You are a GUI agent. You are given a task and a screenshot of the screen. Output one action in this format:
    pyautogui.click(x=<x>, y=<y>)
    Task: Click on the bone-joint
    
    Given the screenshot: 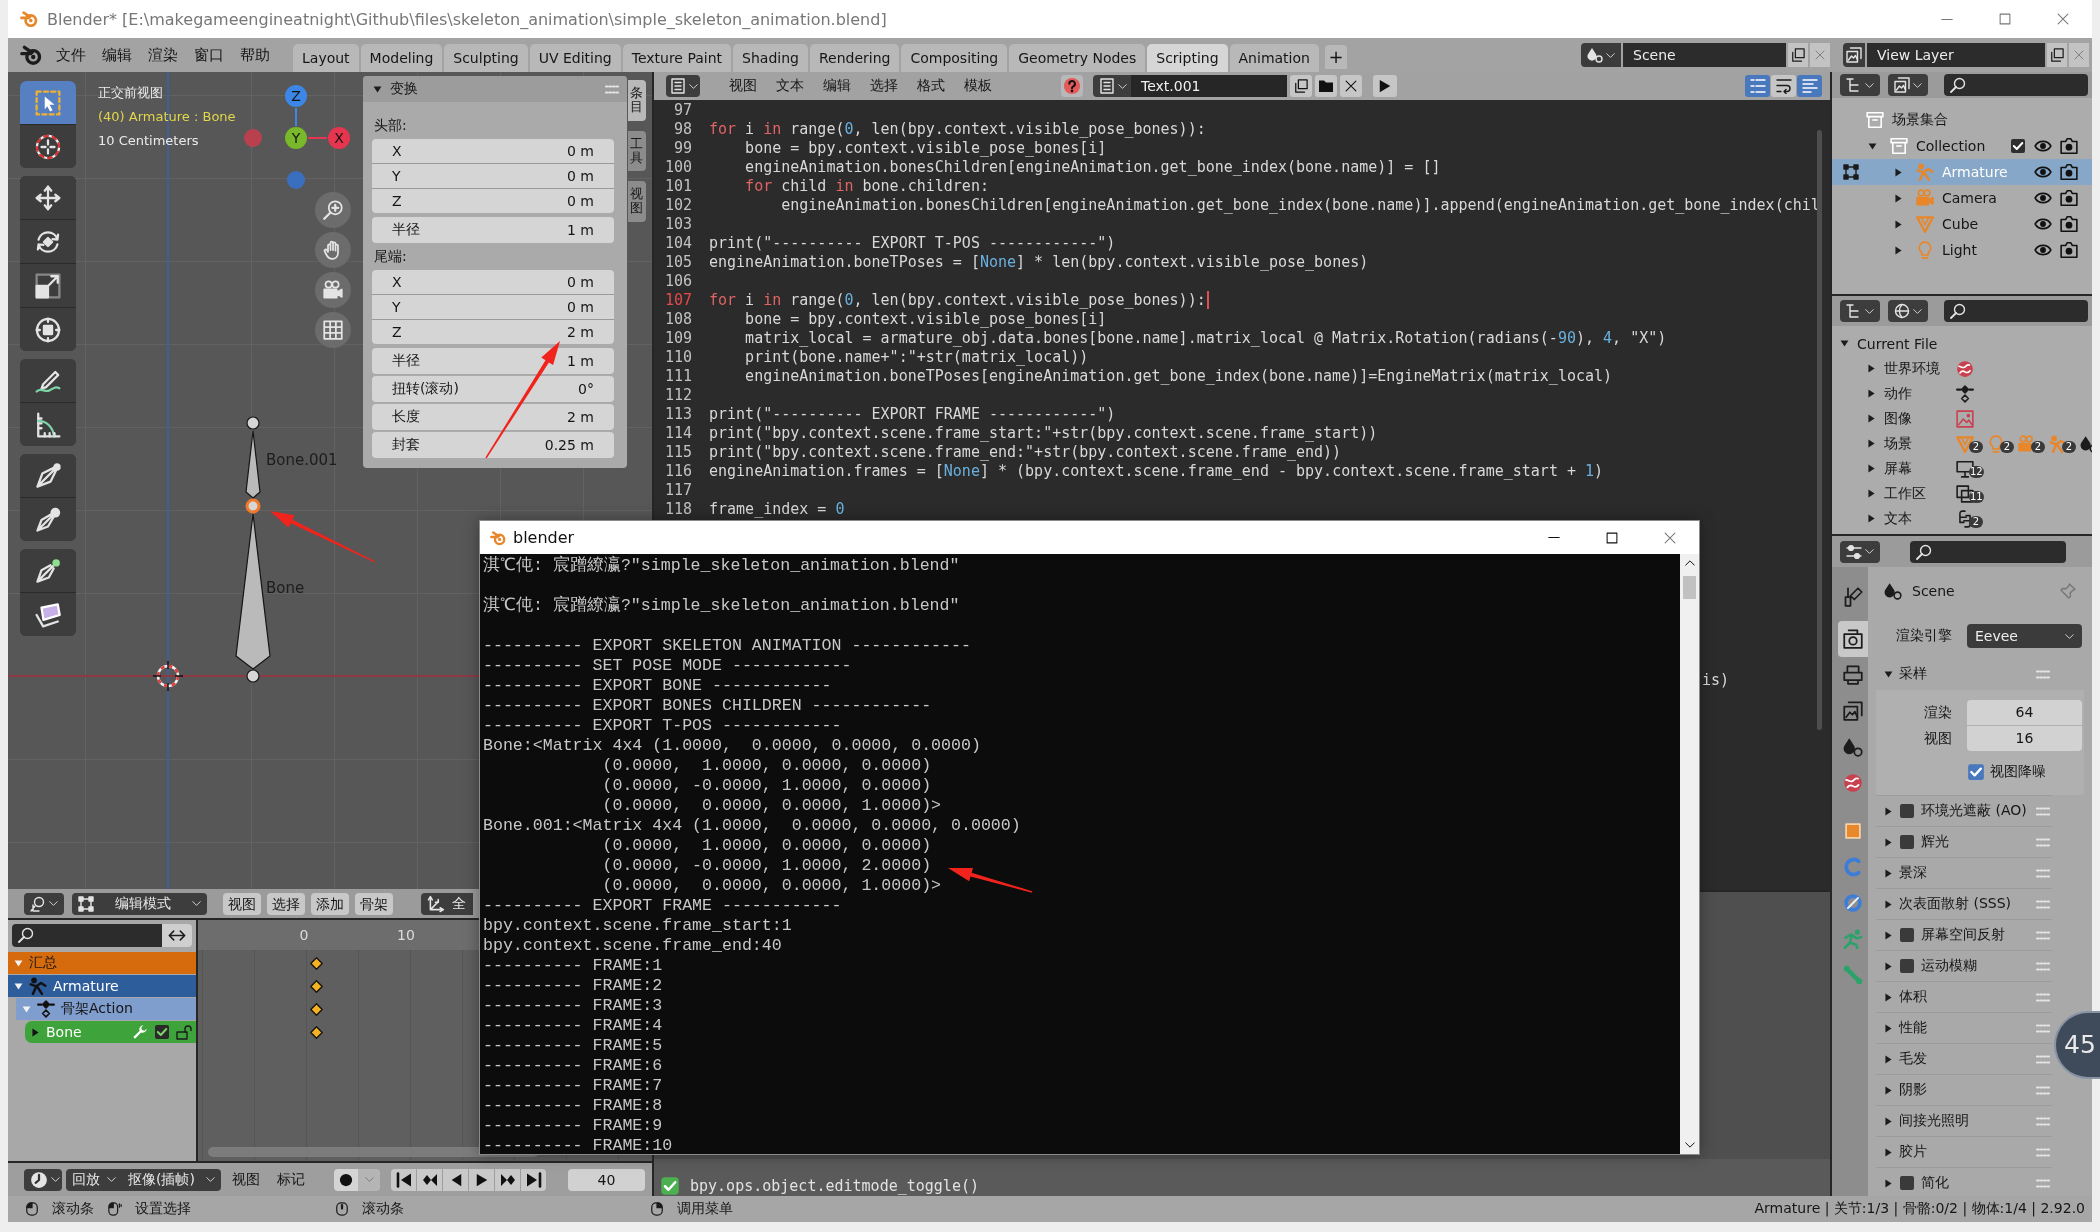 What is the action you would take?
    pyautogui.click(x=253, y=676)
    